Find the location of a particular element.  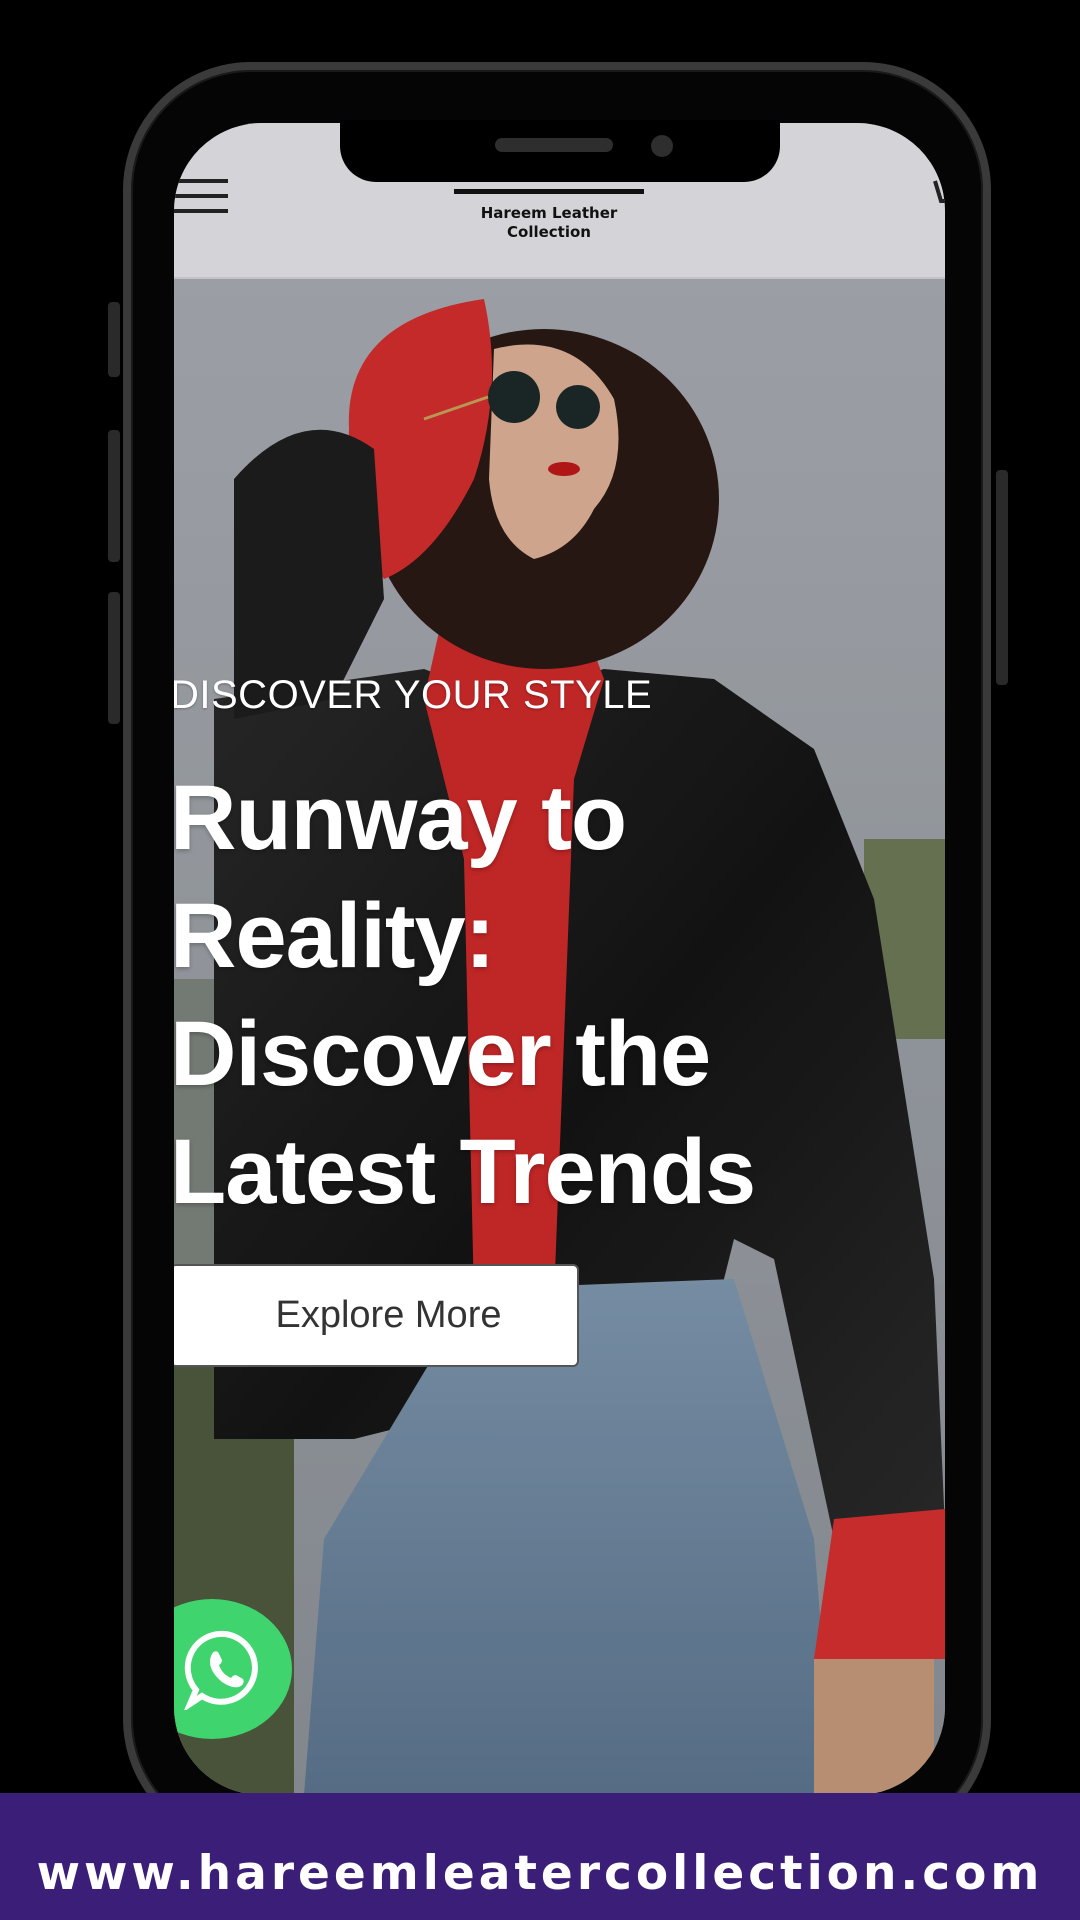

phone-volume-up-button is located at coordinates (114, 496).